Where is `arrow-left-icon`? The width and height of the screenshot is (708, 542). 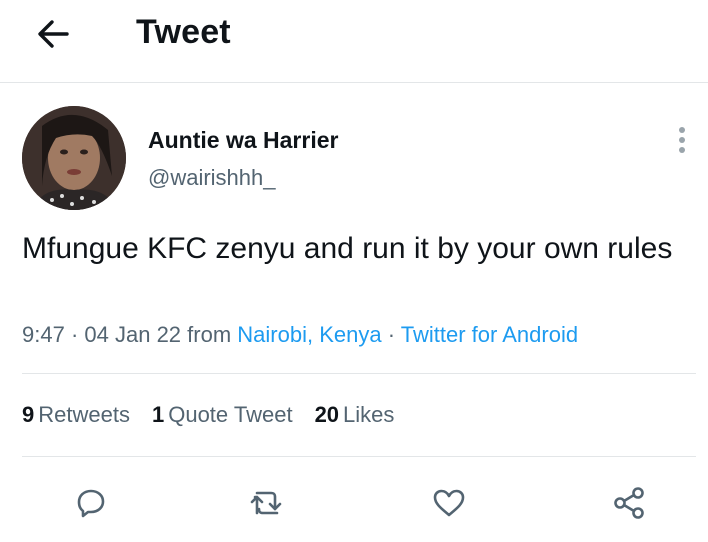
arrow-left-icon is located at coordinates (53, 34).